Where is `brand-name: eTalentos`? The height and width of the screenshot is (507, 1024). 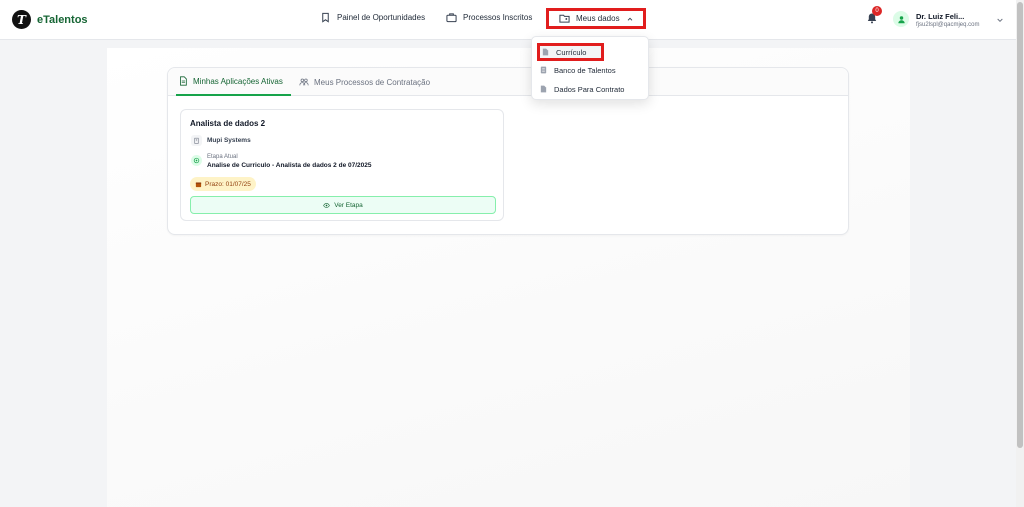
brand-name: eTalentos is located at coordinates (62, 19).